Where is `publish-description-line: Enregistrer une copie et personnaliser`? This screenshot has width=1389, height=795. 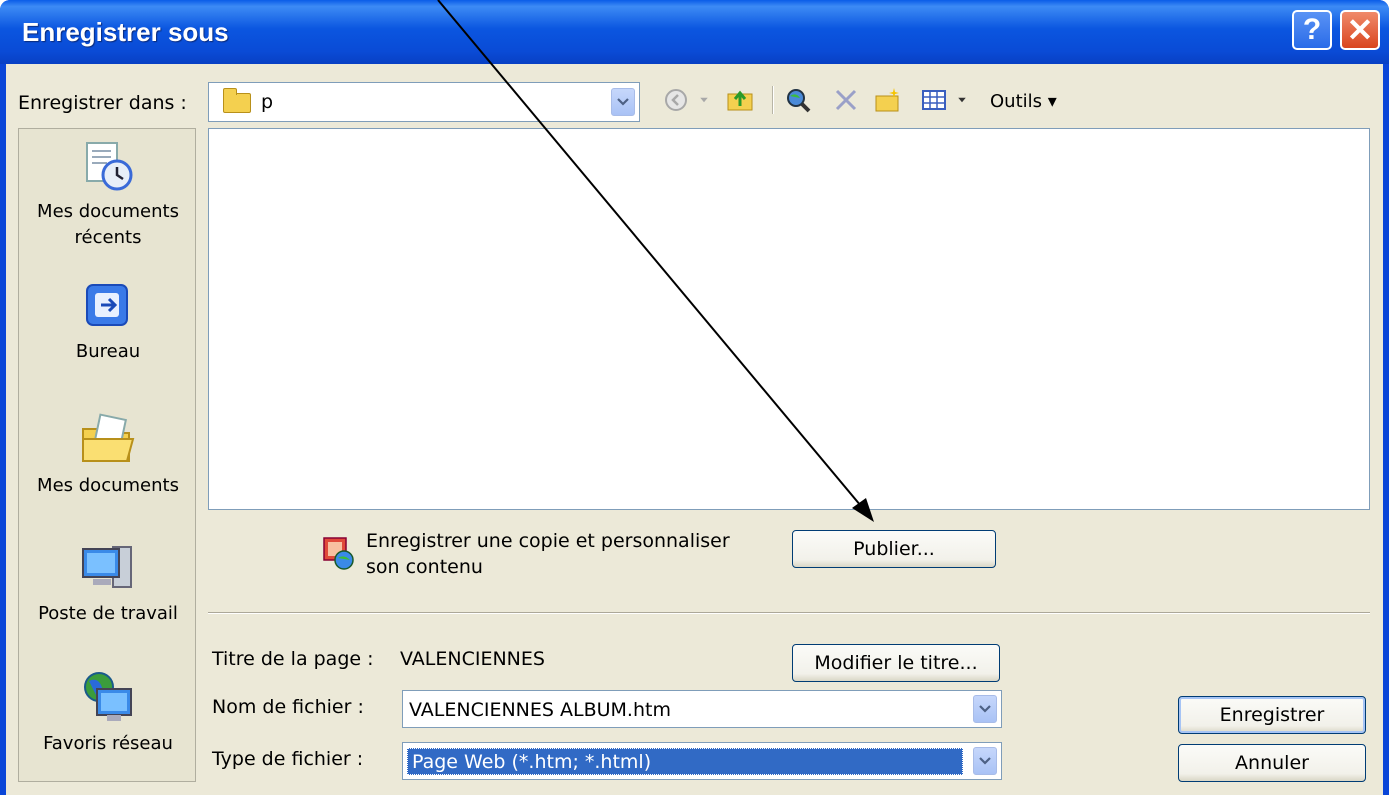 publish-description-line: Enregistrer une copie et personnaliser is located at coordinates (548, 541).